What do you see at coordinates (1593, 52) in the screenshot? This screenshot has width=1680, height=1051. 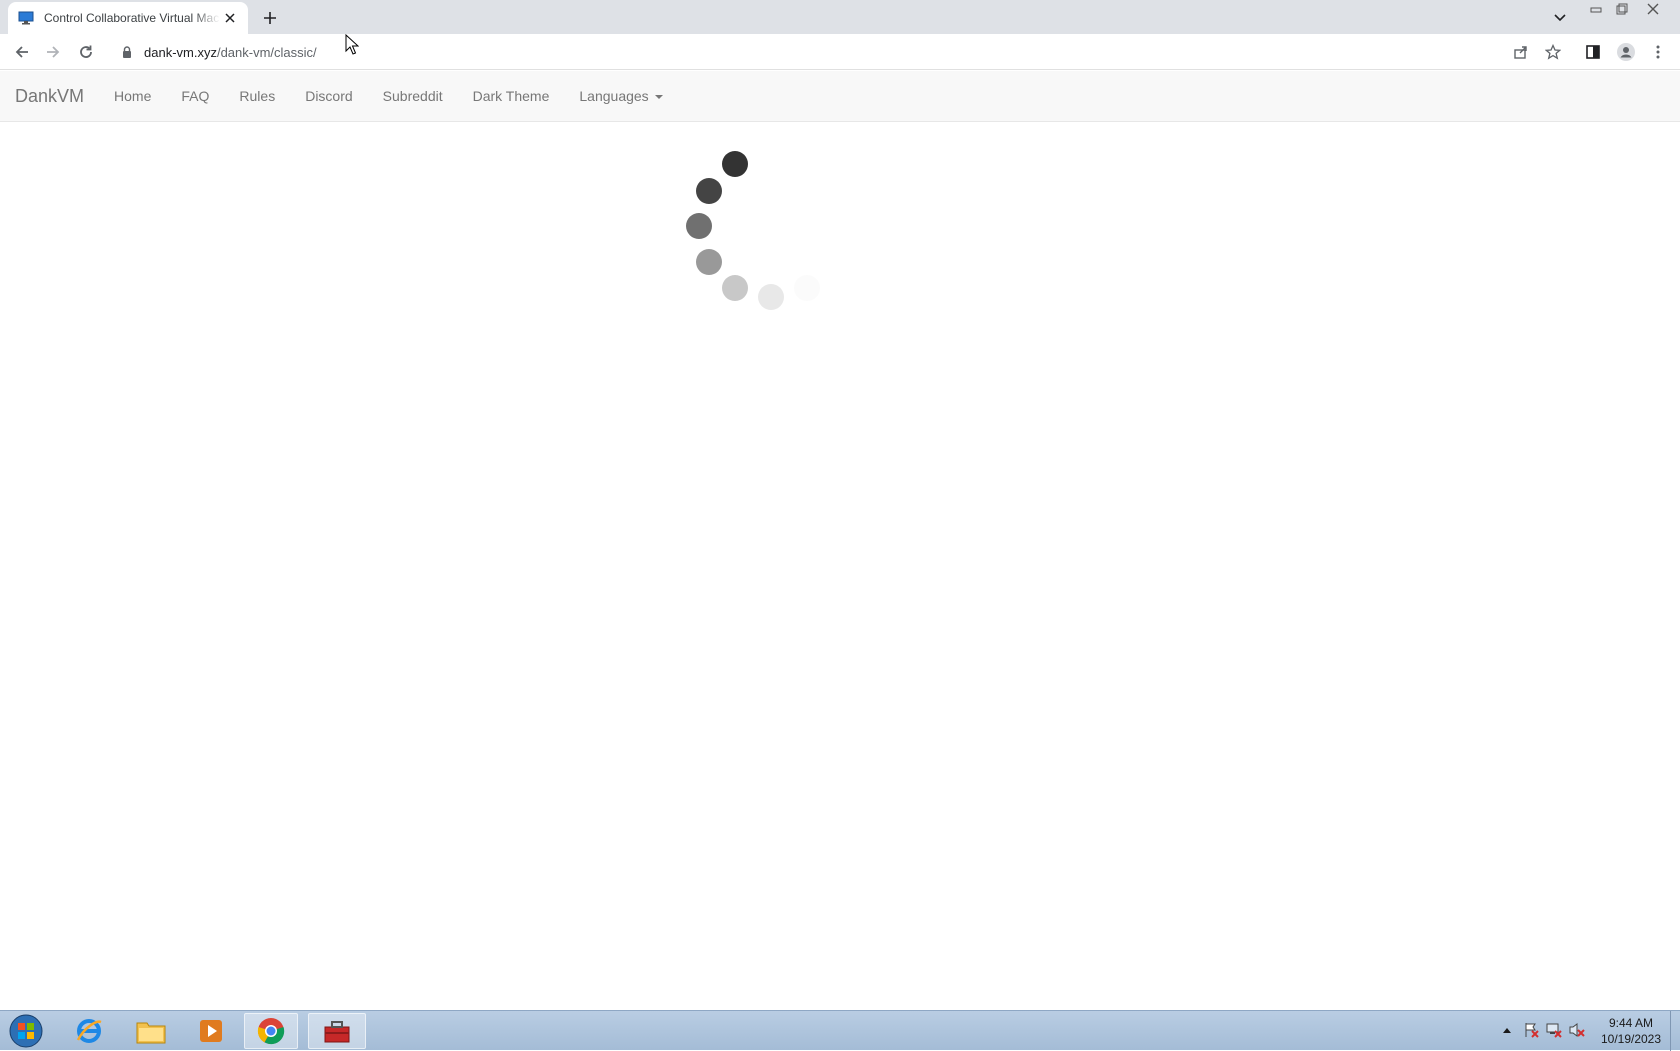 I see `sidepanel-icon` at bounding box center [1593, 52].